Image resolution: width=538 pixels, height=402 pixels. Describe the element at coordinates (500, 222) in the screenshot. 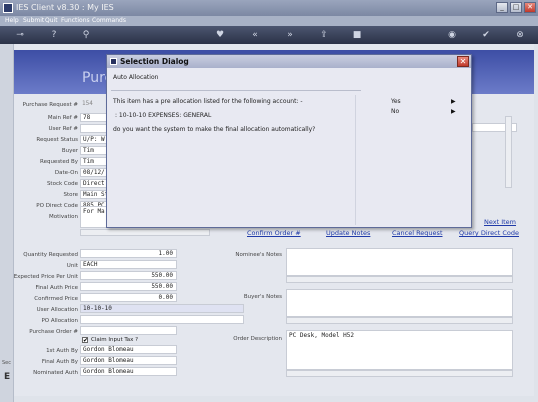

I see `next-item-link: Next Item` at that location.